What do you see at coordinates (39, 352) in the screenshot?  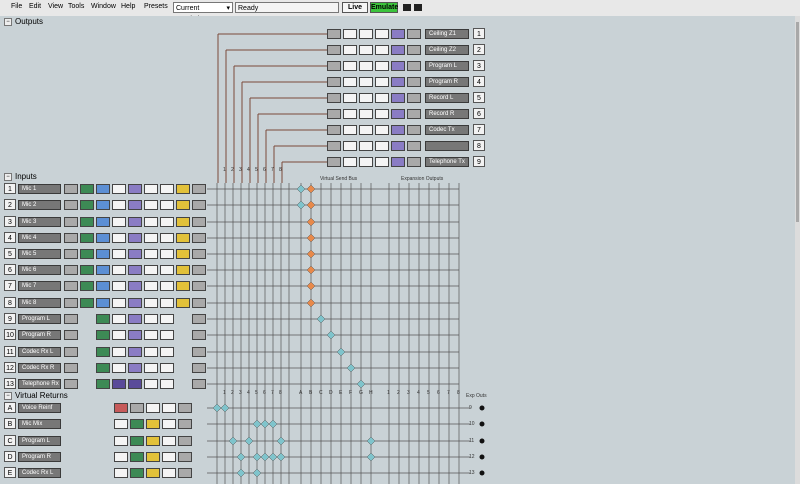 I see `input-name: Codec Rx L` at bounding box center [39, 352].